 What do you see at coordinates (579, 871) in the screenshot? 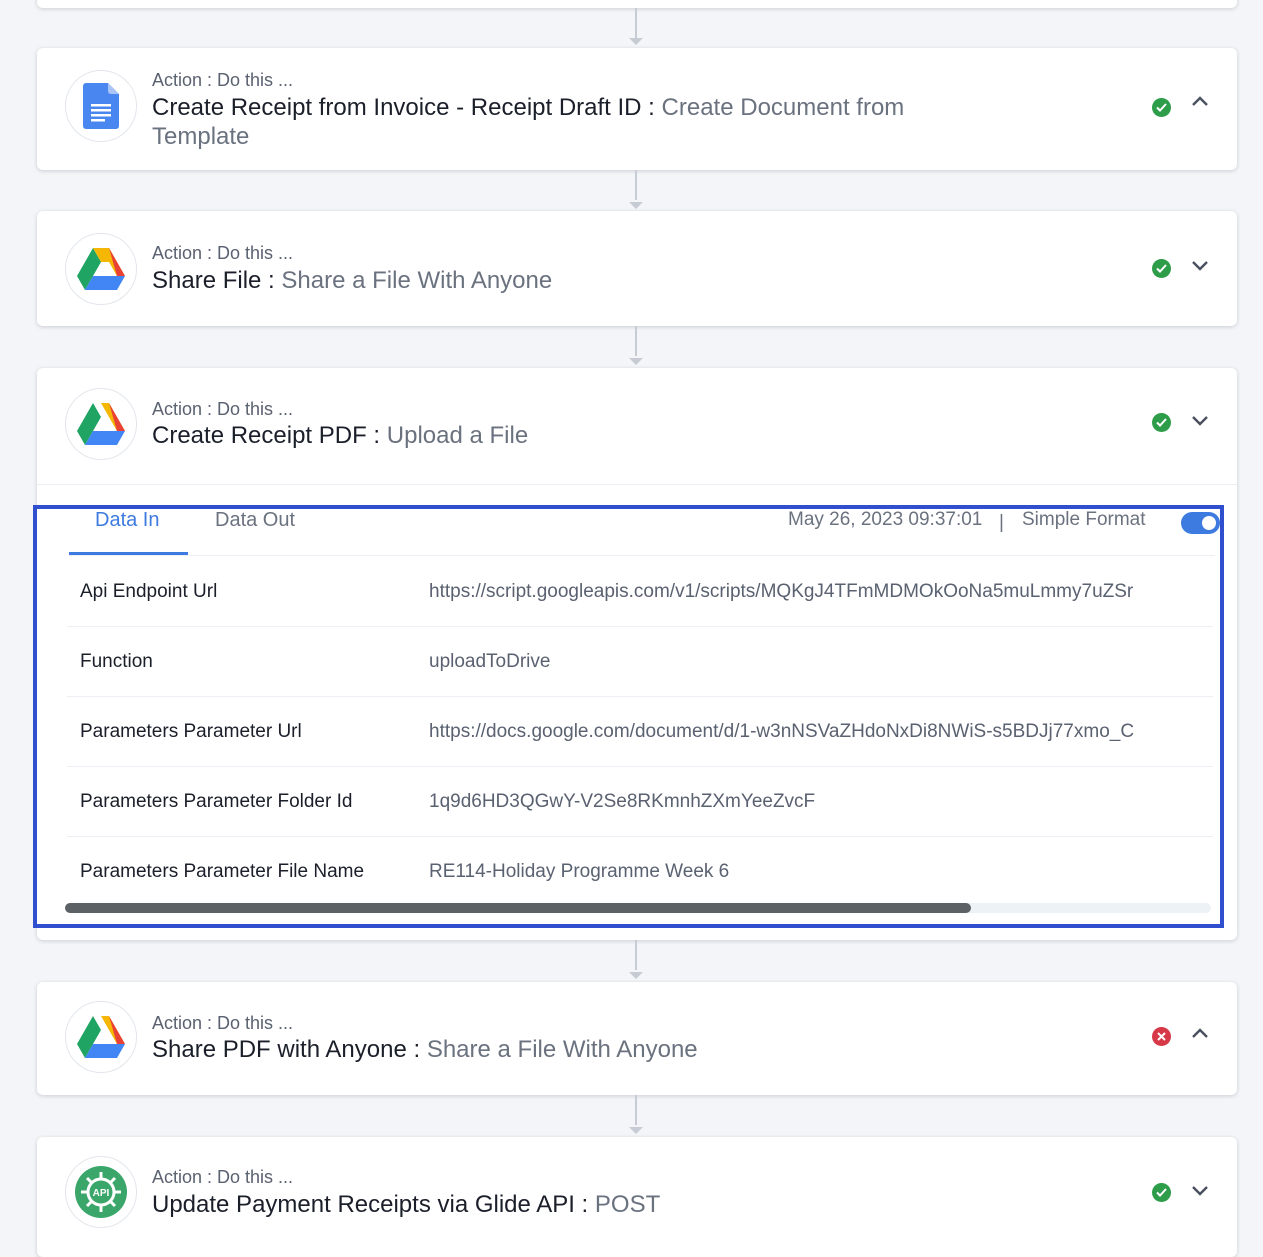
I see `row-value: RE114-Holiday Programme Week 6` at bounding box center [579, 871].